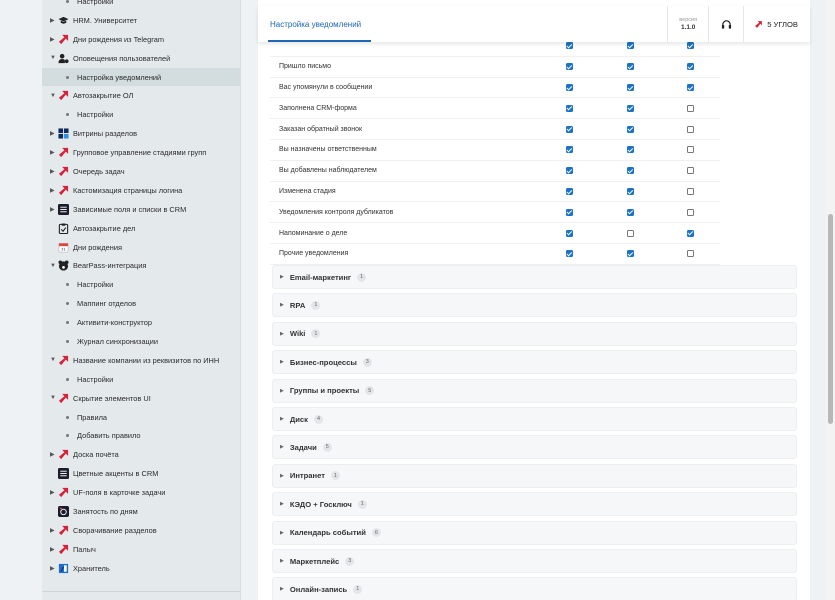 This screenshot has height=600, width=835. I want to click on section-header: ▶ Wiki 1, so click(534, 333).